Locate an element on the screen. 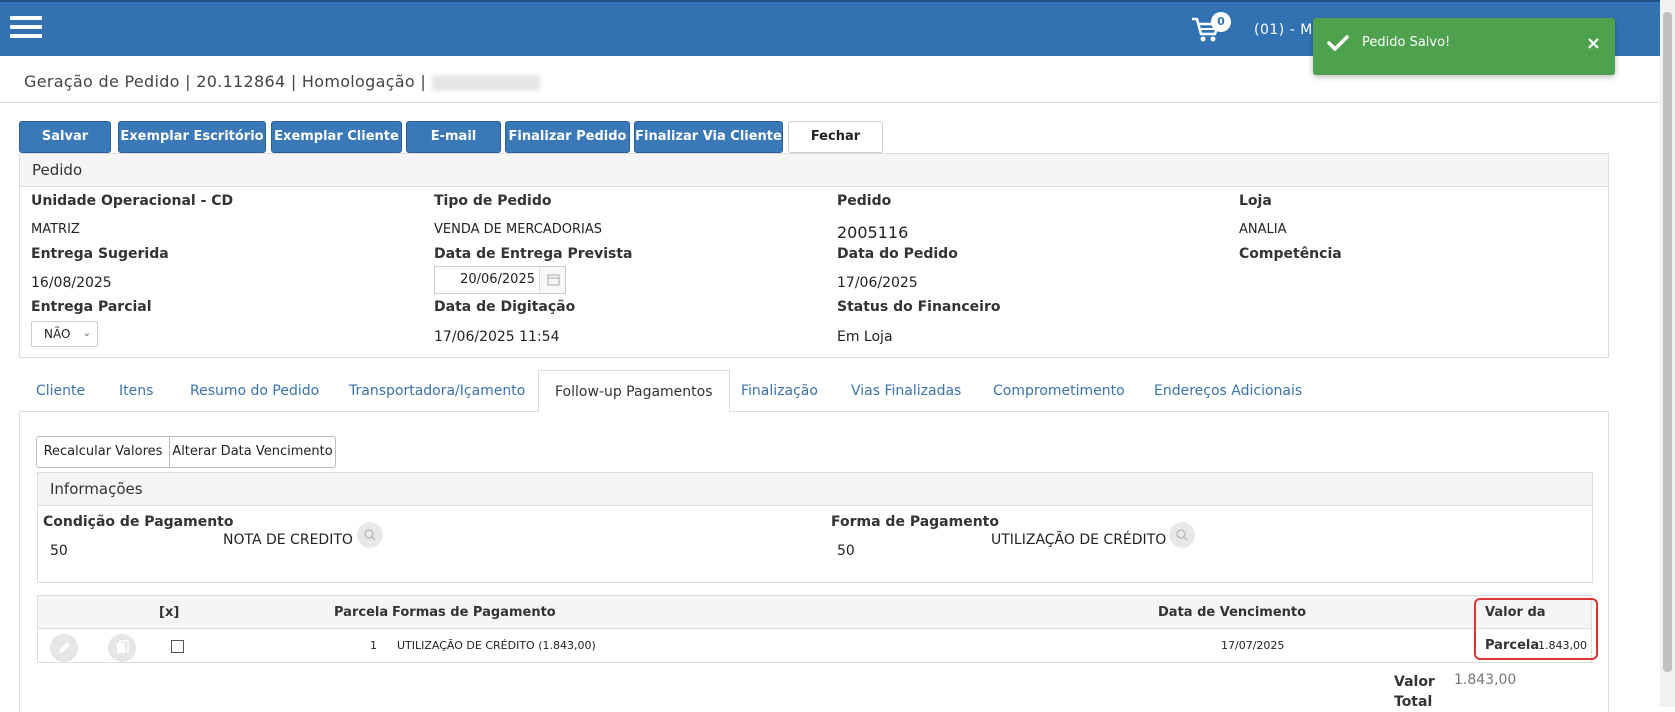  parcela-column-header: Parcela is located at coordinates (361, 612).